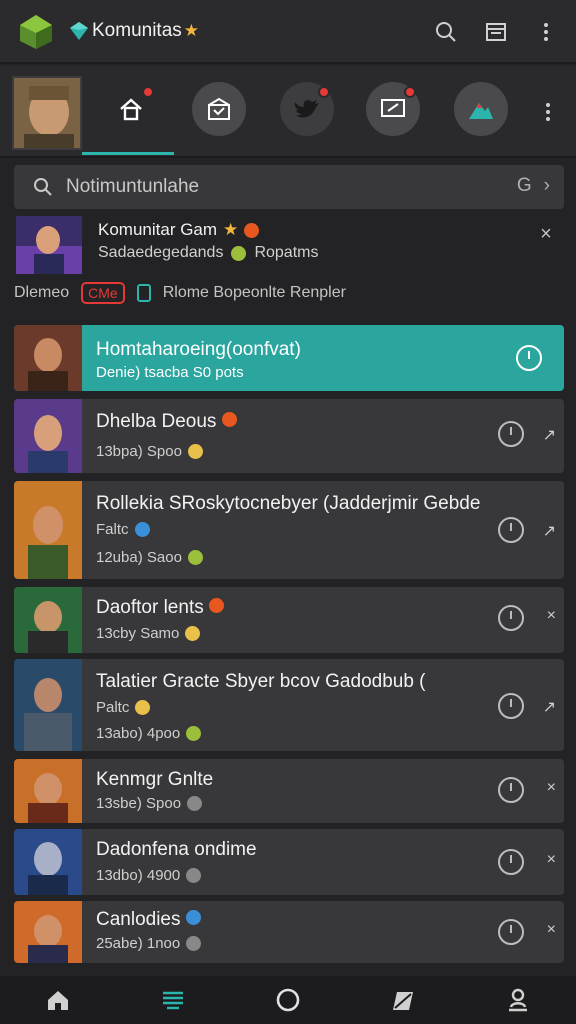 This screenshot has width=576, height=1024. Describe the element at coordinates (307, 109) in the screenshot. I see `tab-social` at that location.